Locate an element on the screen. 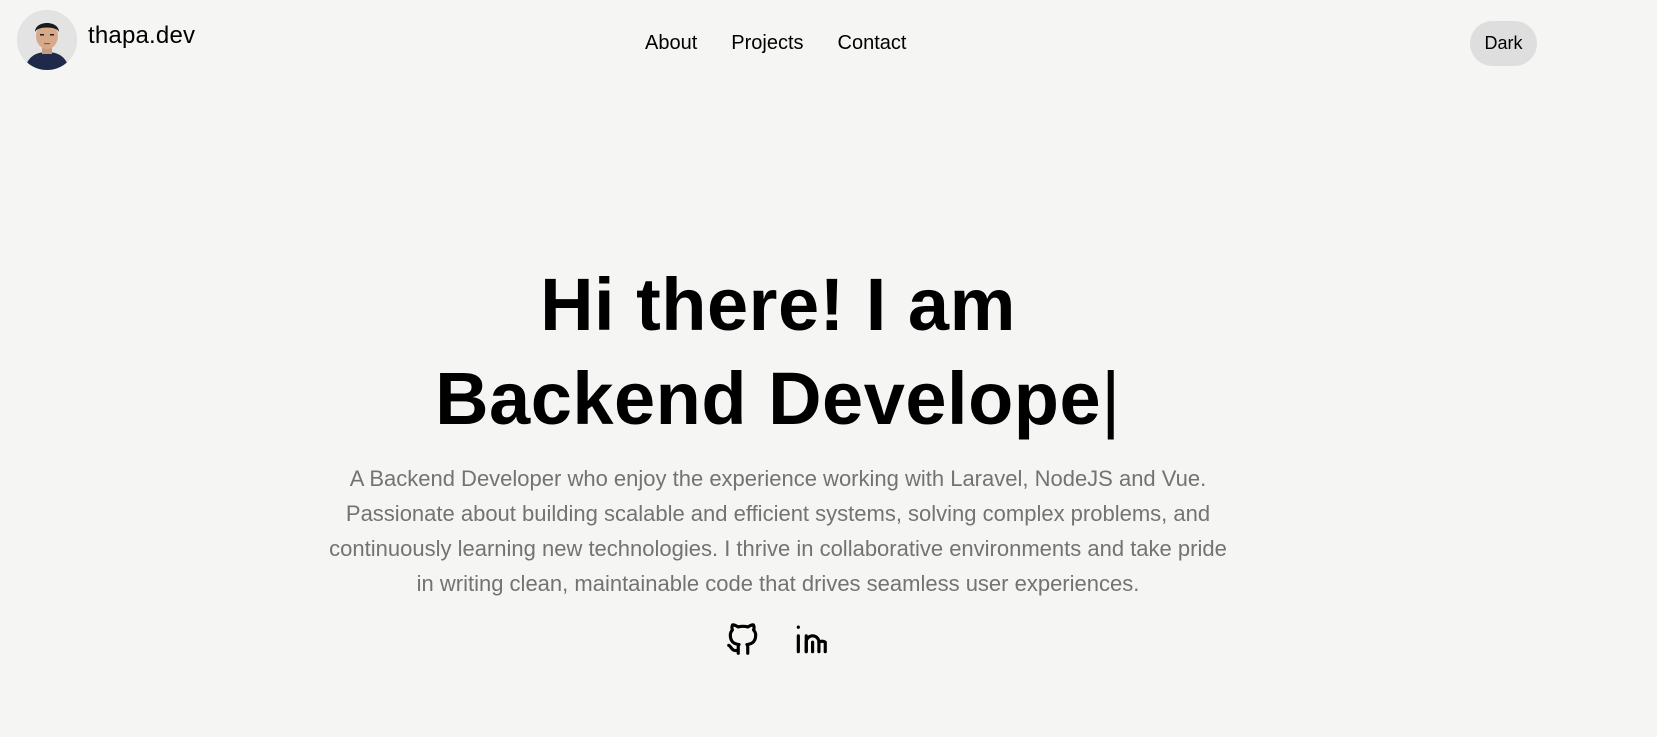 This screenshot has height=737, width=1657. linkedin-link is located at coordinates (811, 639).